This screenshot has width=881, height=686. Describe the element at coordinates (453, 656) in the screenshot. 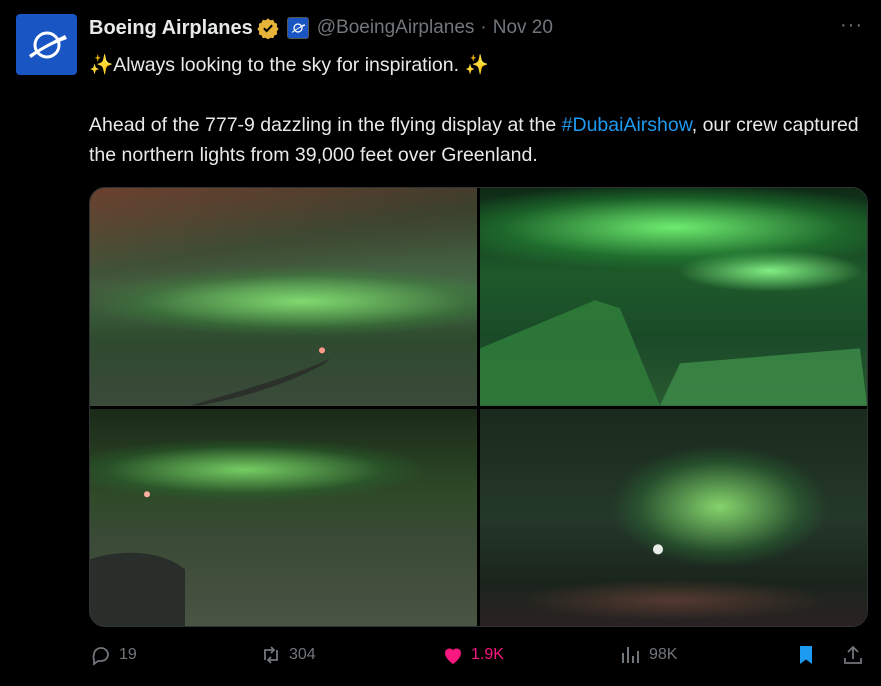

I see `heart-icon` at that location.